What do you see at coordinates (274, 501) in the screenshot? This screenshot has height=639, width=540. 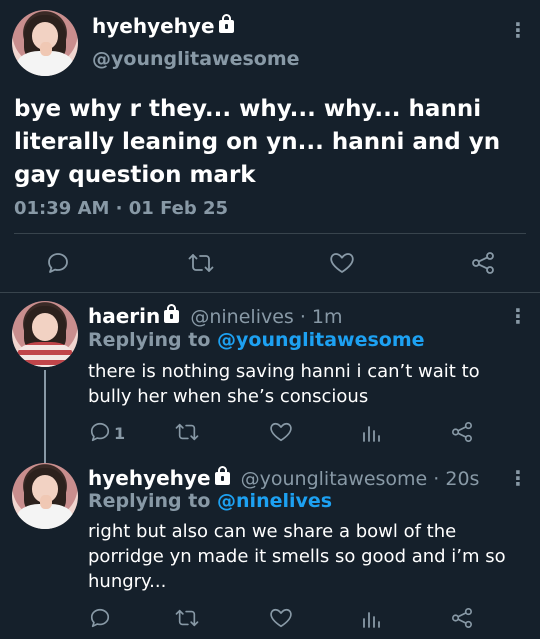 I see `replying-to-link: @ninelives` at bounding box center [274, 501].